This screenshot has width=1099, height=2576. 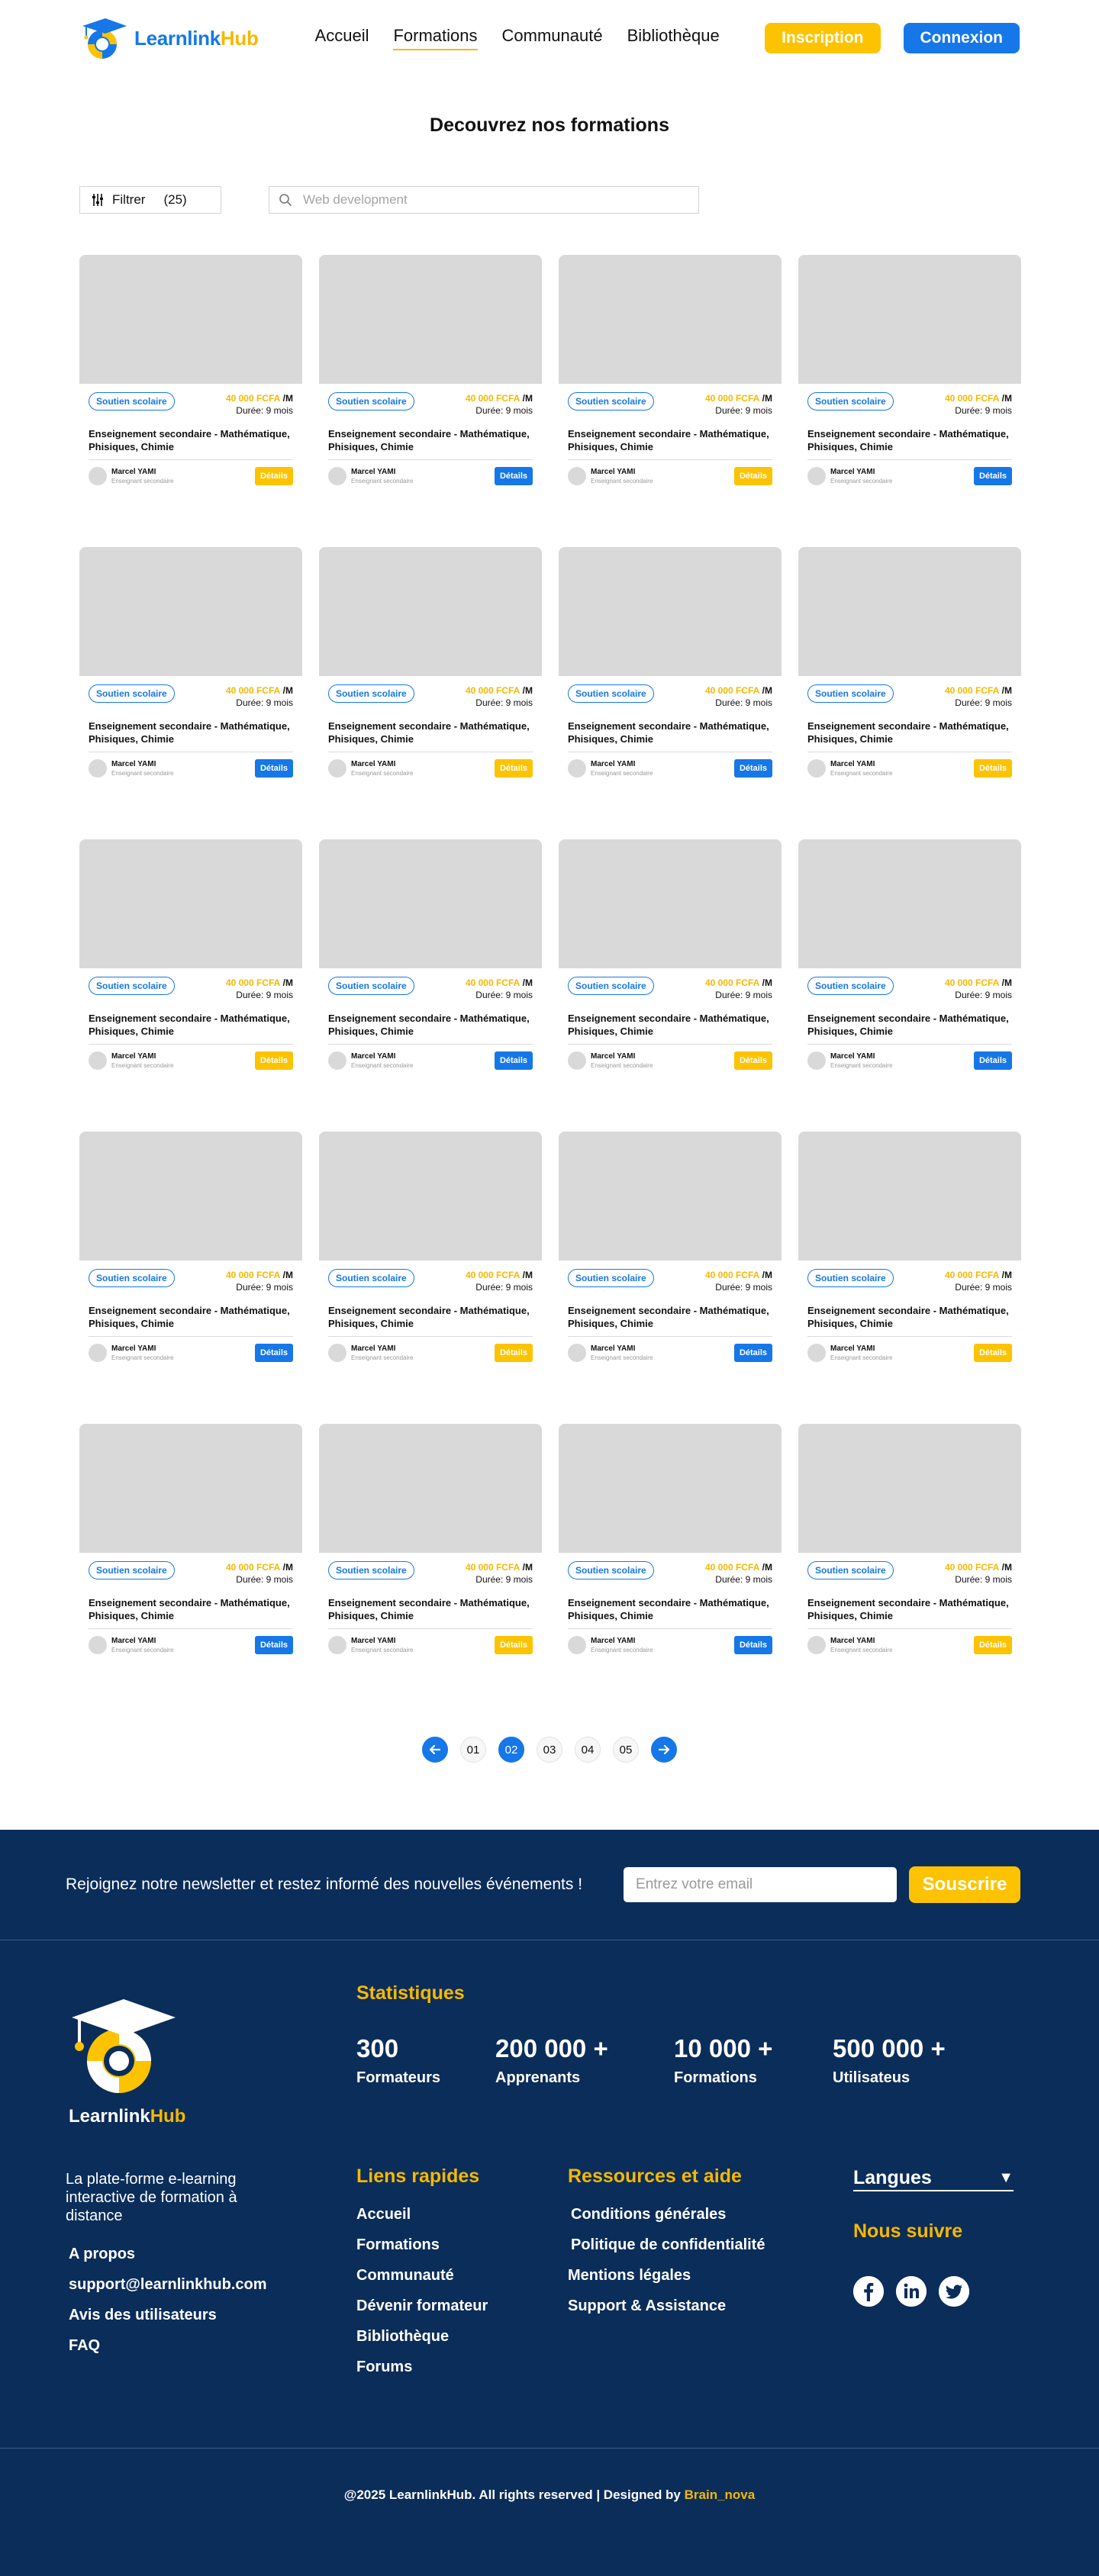 I want to click on page-button-04: 04, so click(x=588, y=1750).